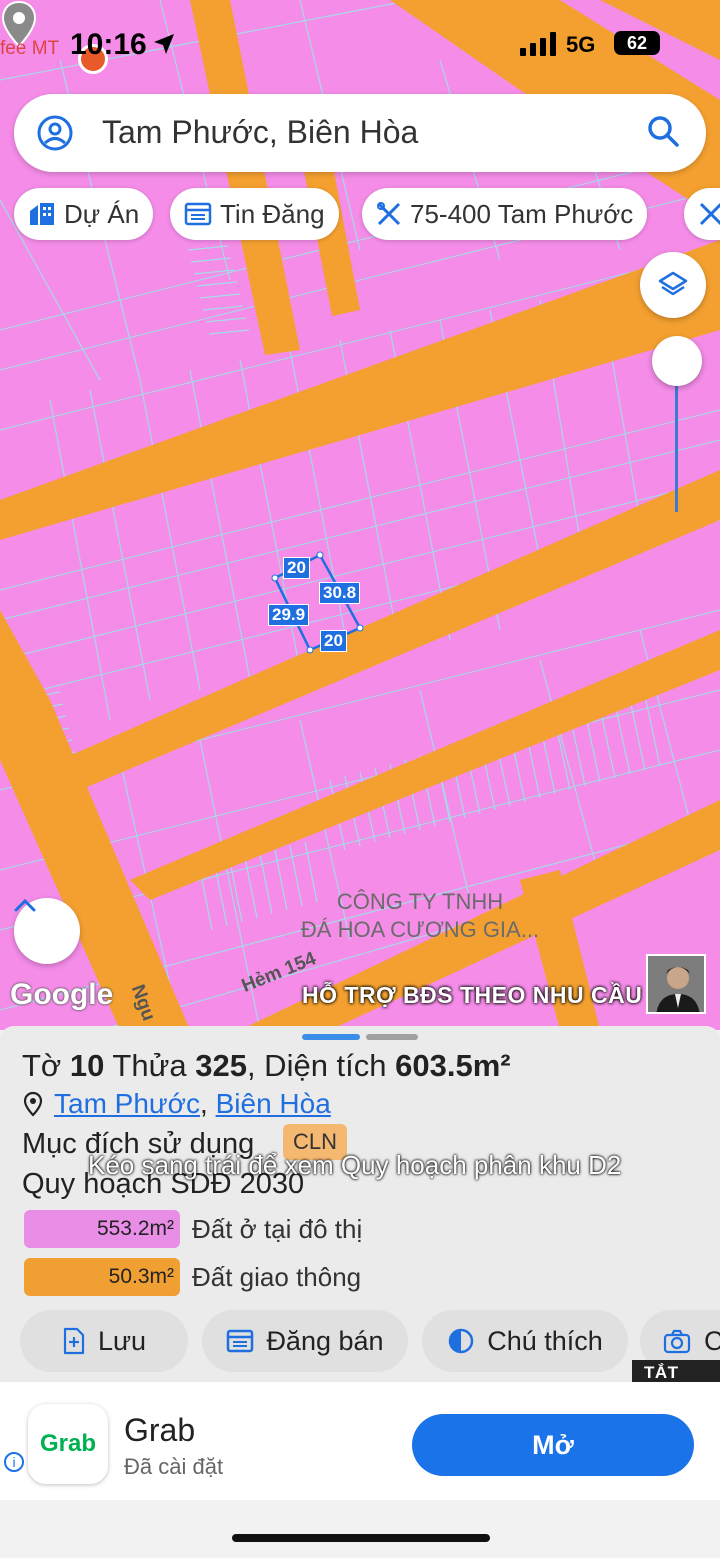  Describe the element at coordinates (42, 214) in the screenshot. I see `building-icon` at that location.